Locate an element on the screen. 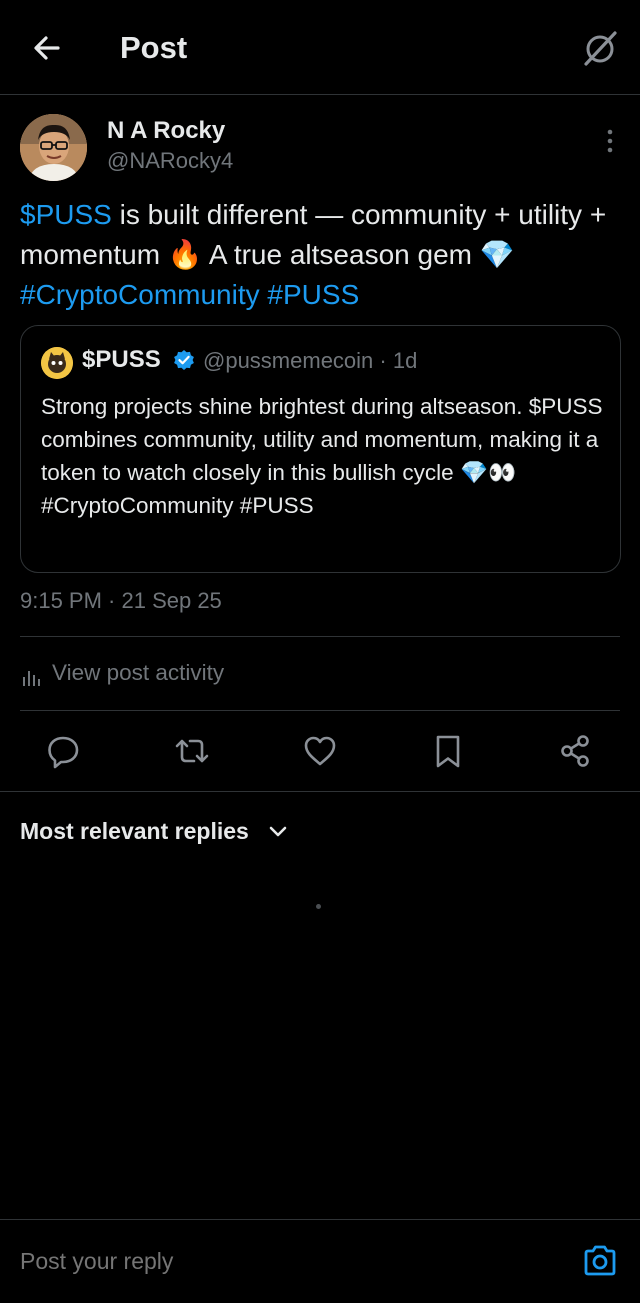 This screenshot has width=640, height=1303. loading-indicator is located at coordinates (318, 906).